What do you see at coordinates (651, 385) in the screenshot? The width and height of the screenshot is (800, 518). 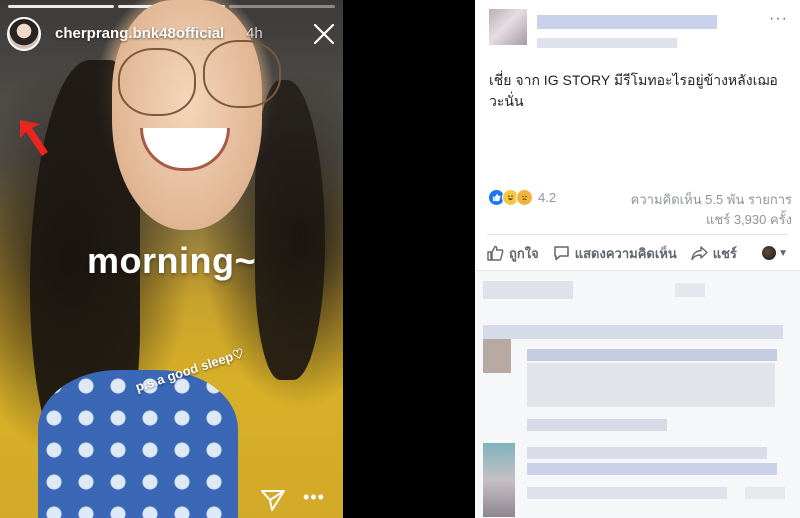 I see `blurred-comment` at bounding box center [651, 385].